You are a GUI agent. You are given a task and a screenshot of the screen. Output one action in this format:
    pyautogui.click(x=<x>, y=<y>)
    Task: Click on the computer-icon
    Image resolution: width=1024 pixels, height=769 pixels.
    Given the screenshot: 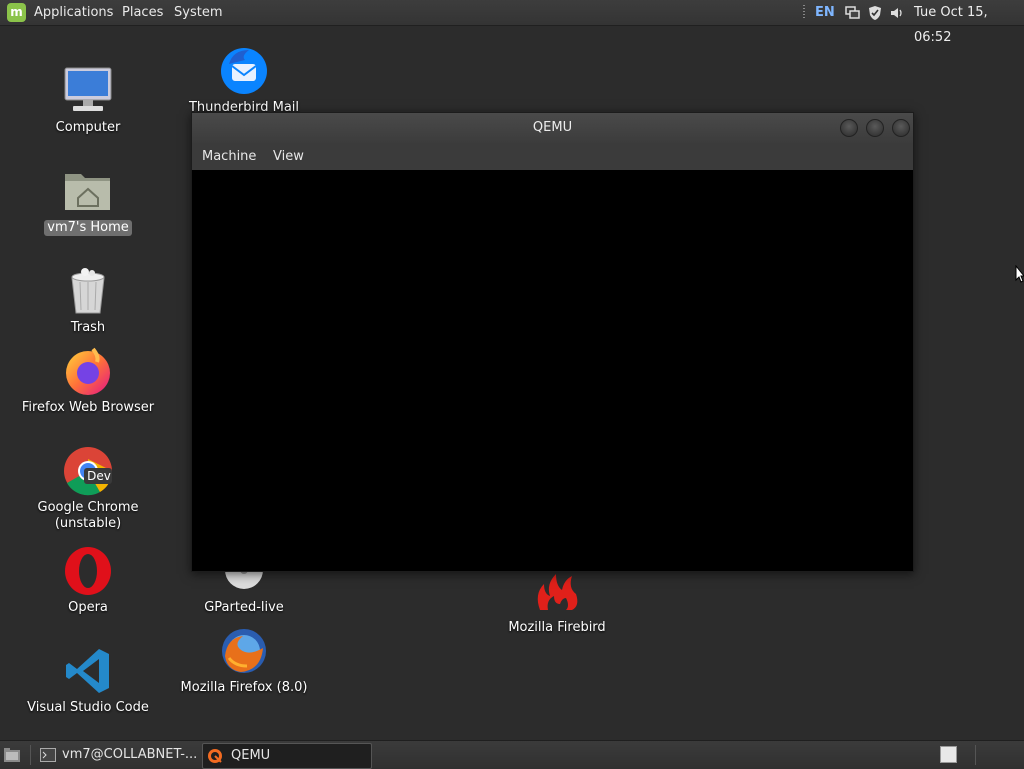 What is the action you would take?
    pyautogui.click(x=88, y=91)
    